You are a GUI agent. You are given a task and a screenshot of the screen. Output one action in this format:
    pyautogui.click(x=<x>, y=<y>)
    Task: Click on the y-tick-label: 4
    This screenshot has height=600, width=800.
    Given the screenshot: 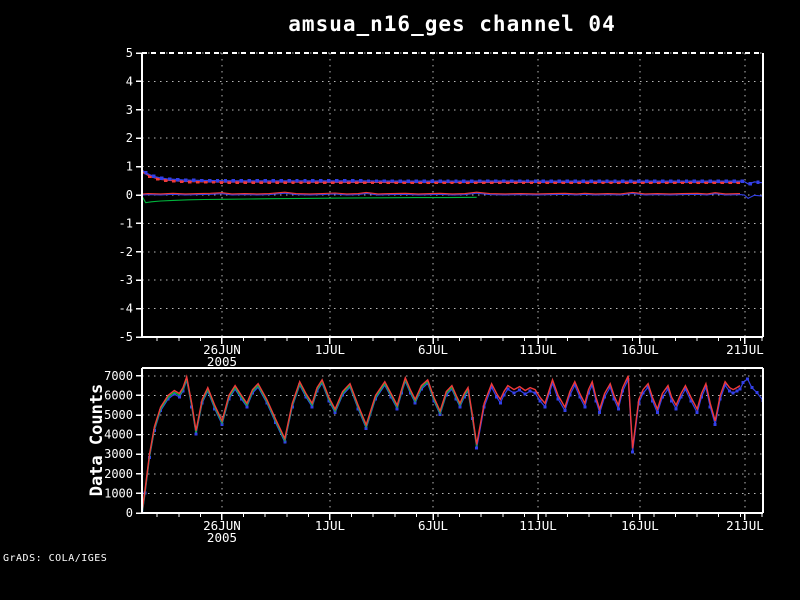 What is the action you would take?
    pyautogui.click(x=129, y=81)
    